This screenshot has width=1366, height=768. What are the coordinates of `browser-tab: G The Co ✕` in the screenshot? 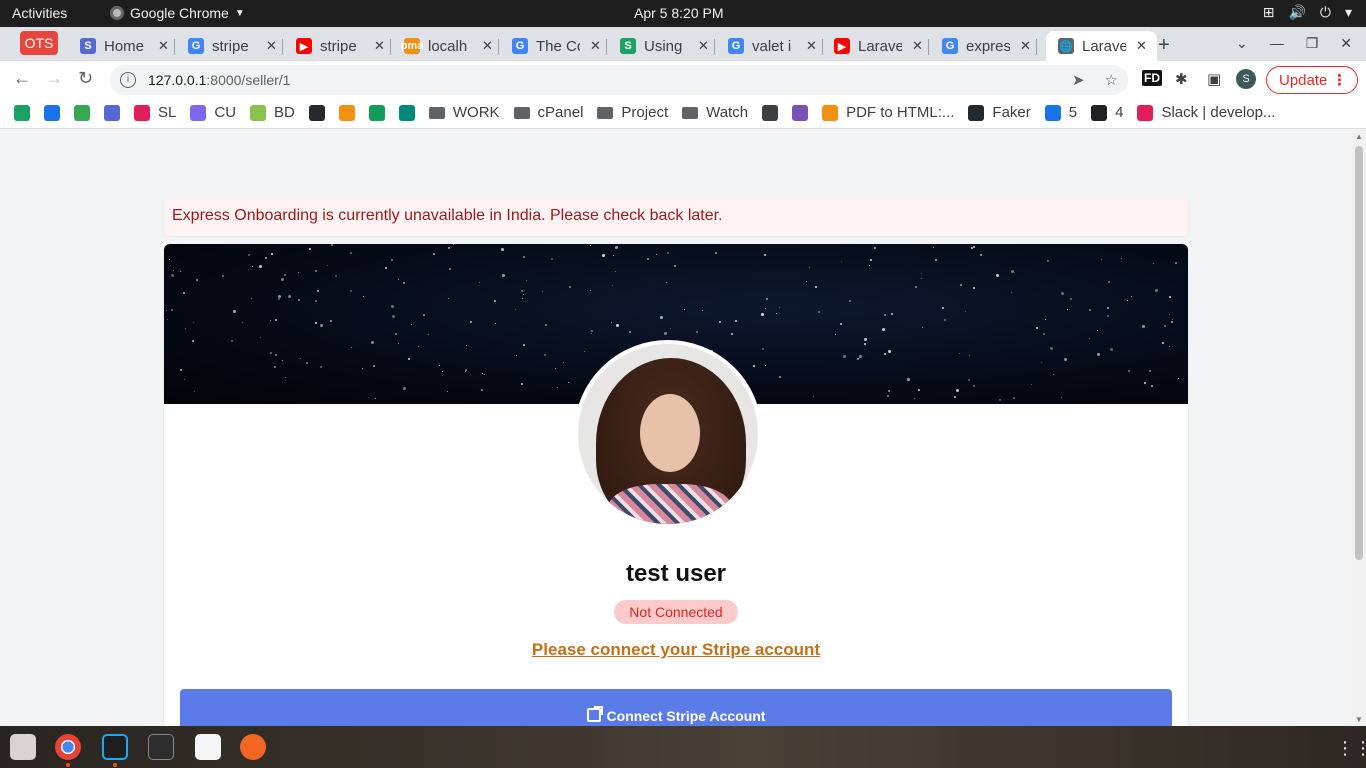 It's located at (559, 46).